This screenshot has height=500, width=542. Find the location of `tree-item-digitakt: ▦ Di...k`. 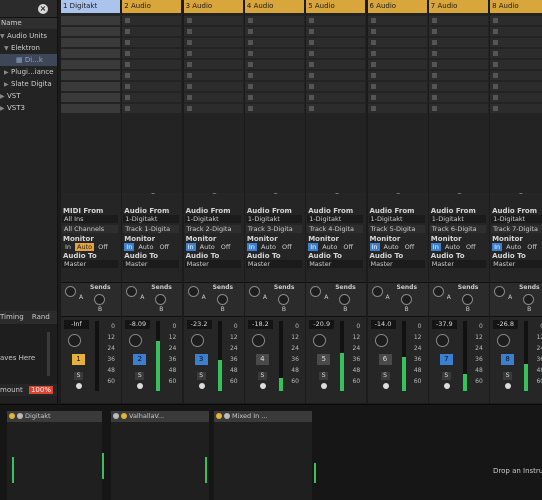

tree-item-digitakt: ▦ Di...k is located at coordinates (28, 60).